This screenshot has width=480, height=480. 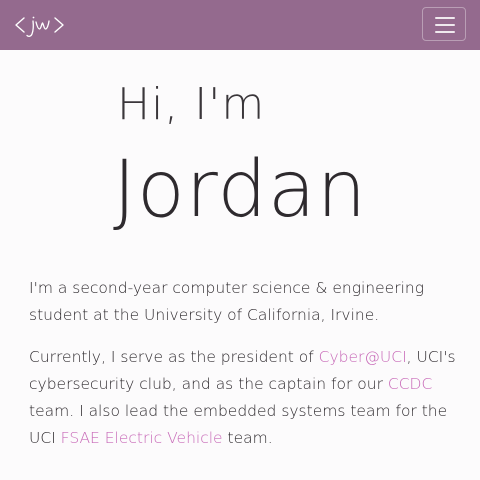 What do you see at coordinates (174, 357) in the screenshot?
I see `bio-text: Currently, I serve as the president of` at bounding box center [174, 357].